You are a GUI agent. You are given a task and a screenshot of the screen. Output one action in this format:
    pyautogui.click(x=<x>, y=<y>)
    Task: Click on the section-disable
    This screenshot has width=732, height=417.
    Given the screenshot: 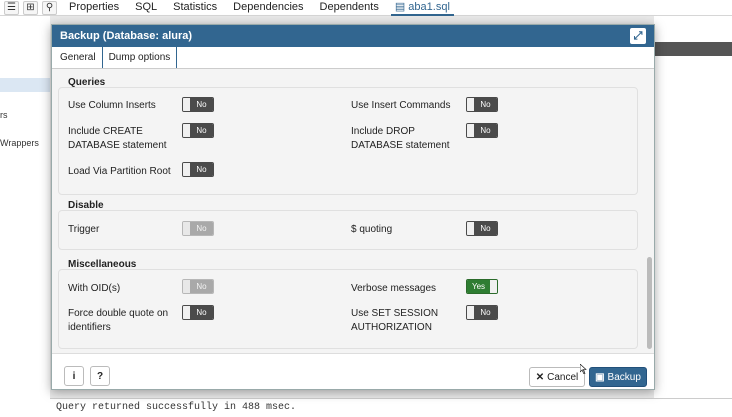 What is the action you would take?
    pyautogui.click(x=348, y=230)
    